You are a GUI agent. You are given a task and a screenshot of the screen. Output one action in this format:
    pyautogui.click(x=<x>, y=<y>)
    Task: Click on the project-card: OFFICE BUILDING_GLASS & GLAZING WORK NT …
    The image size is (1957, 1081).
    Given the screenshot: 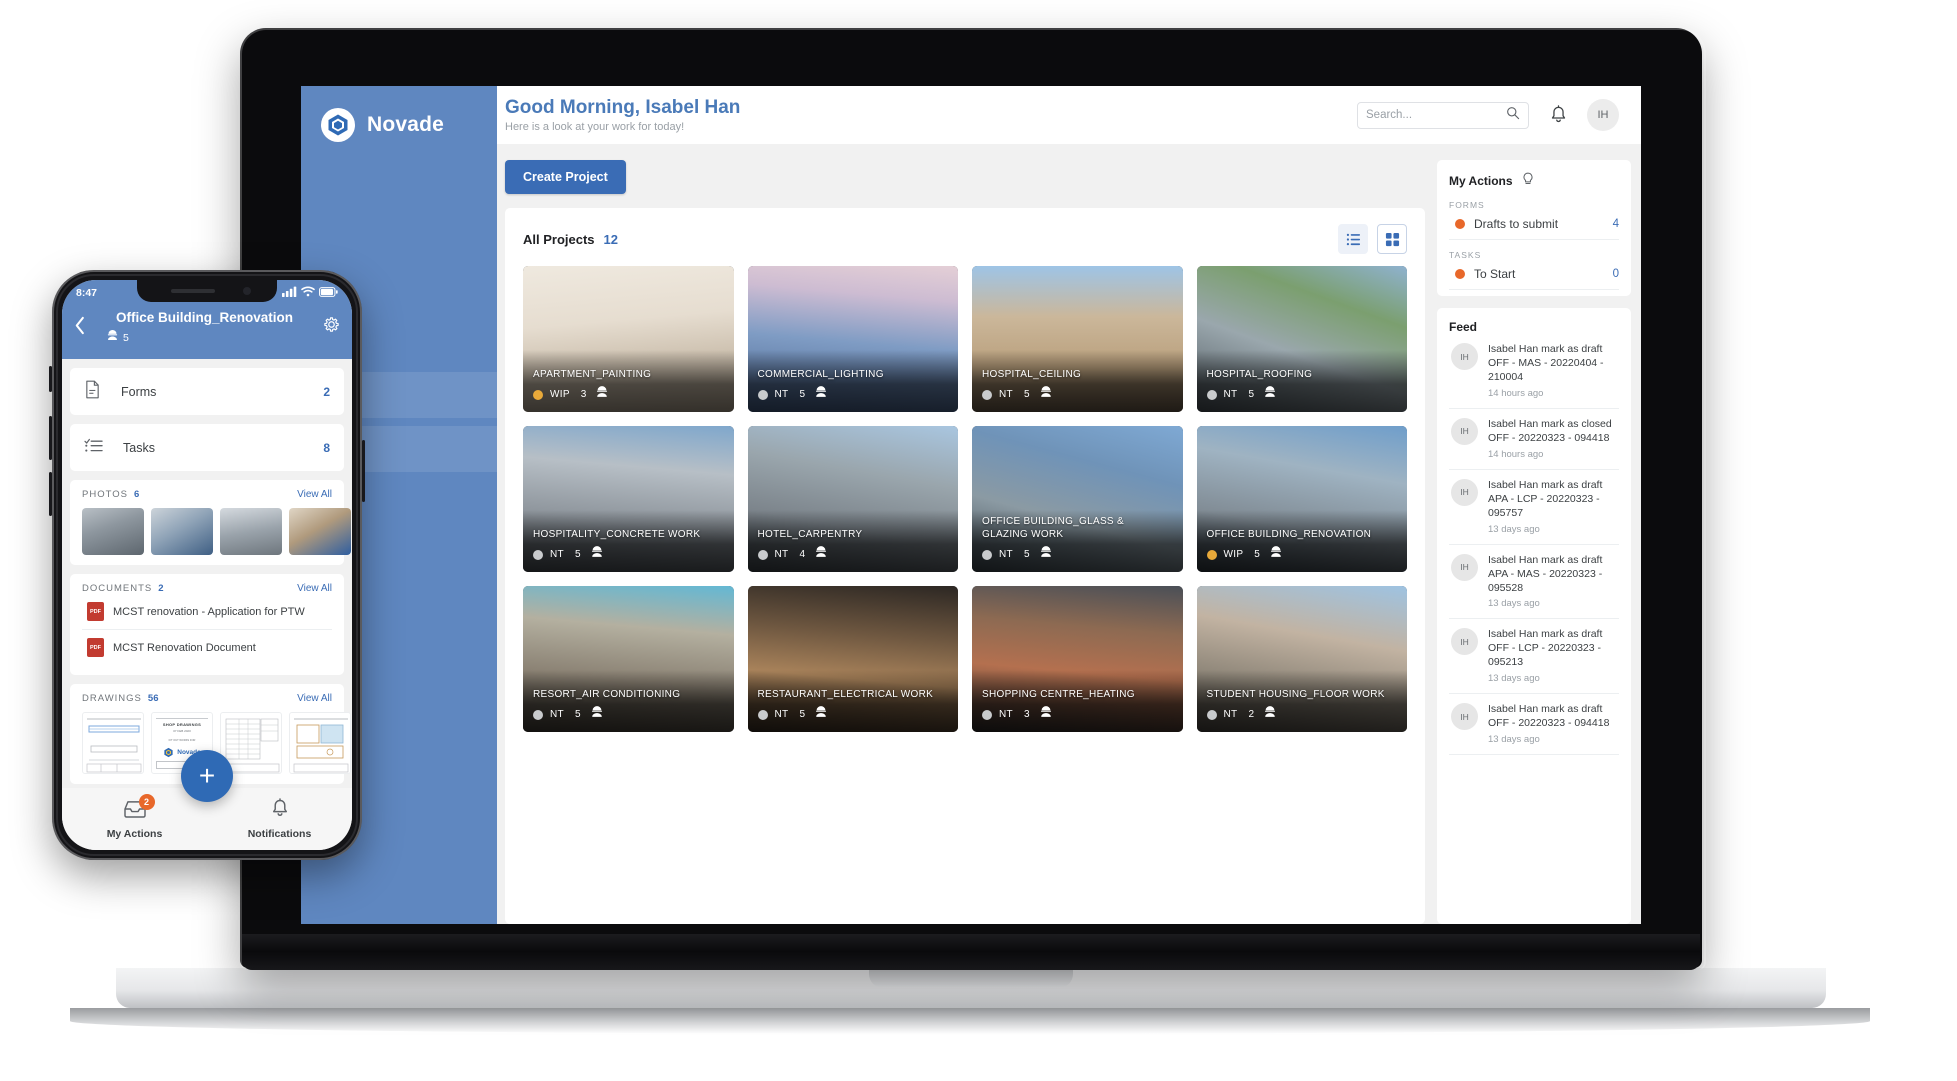 What is the action you would take?
    pyautogui.click(x=1077, y=499)
    